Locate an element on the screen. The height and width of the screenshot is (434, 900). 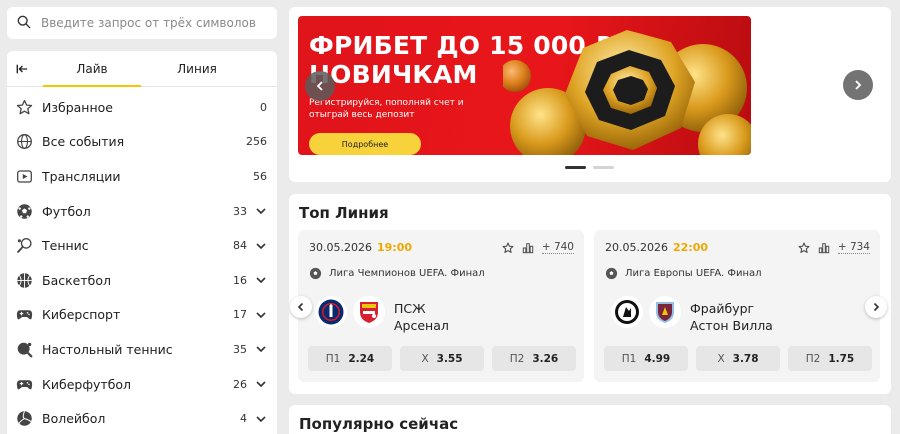
sidebar-item-count: 26 is located at coordinates (240, 384).